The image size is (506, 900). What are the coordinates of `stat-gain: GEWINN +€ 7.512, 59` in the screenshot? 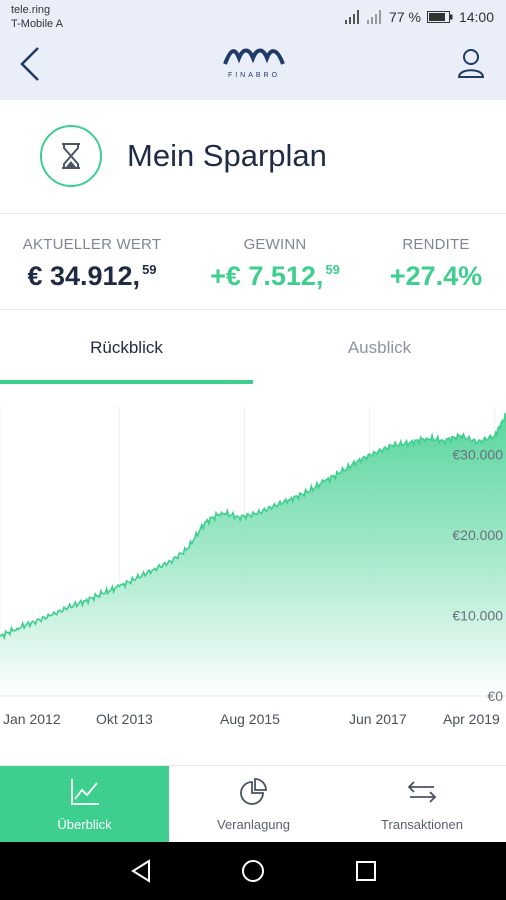 It's located at (275, 264).